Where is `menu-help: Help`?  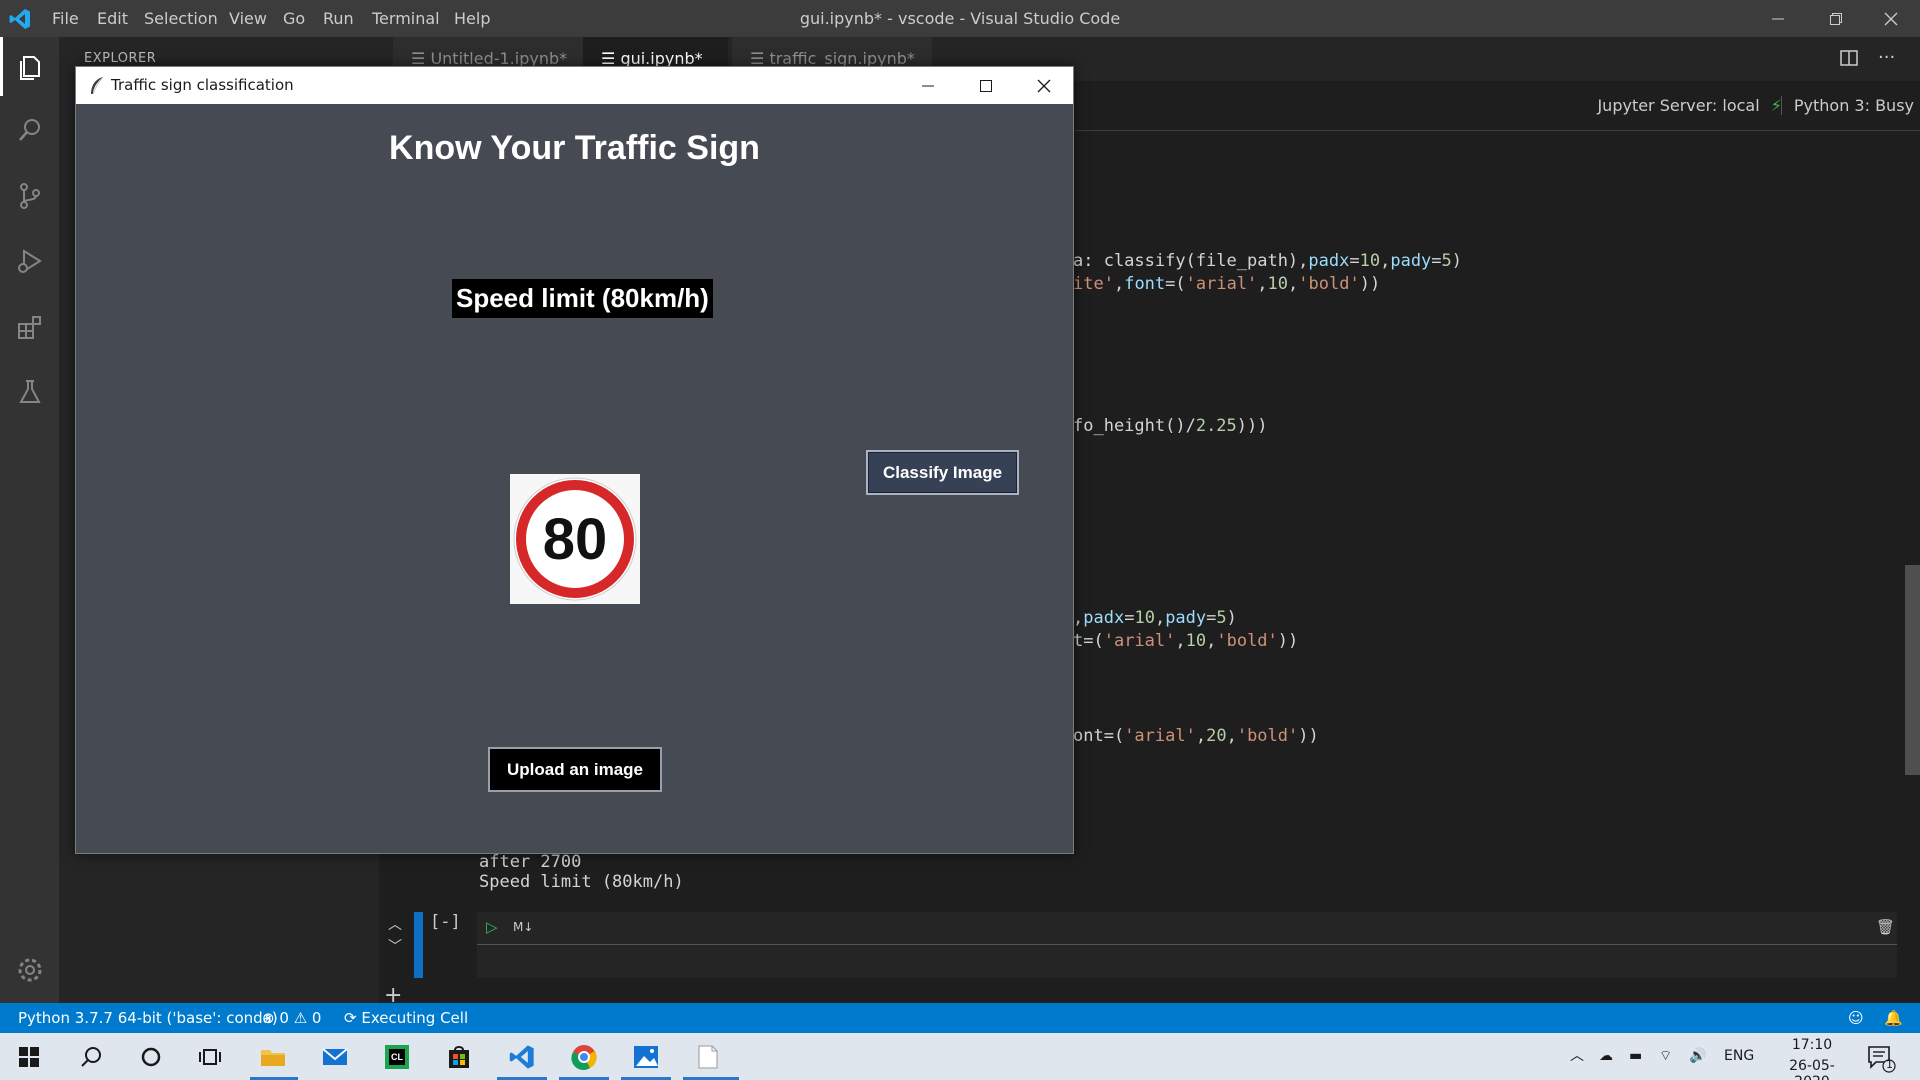
menu-help: Help is located at coordinates (472, 18).